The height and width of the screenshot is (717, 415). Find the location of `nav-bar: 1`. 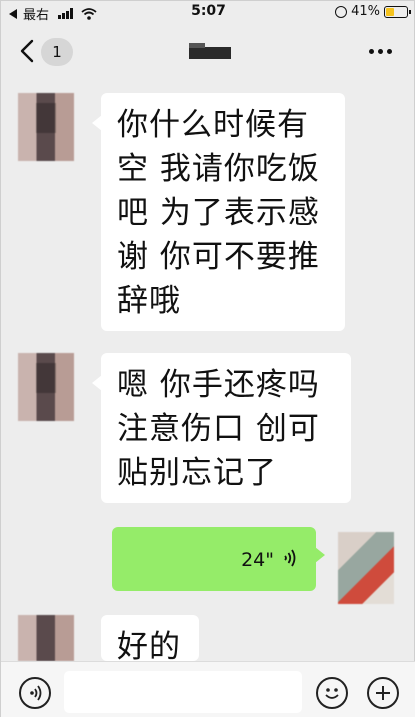

nav-bar: 1 is located at coordinates (208, 51).